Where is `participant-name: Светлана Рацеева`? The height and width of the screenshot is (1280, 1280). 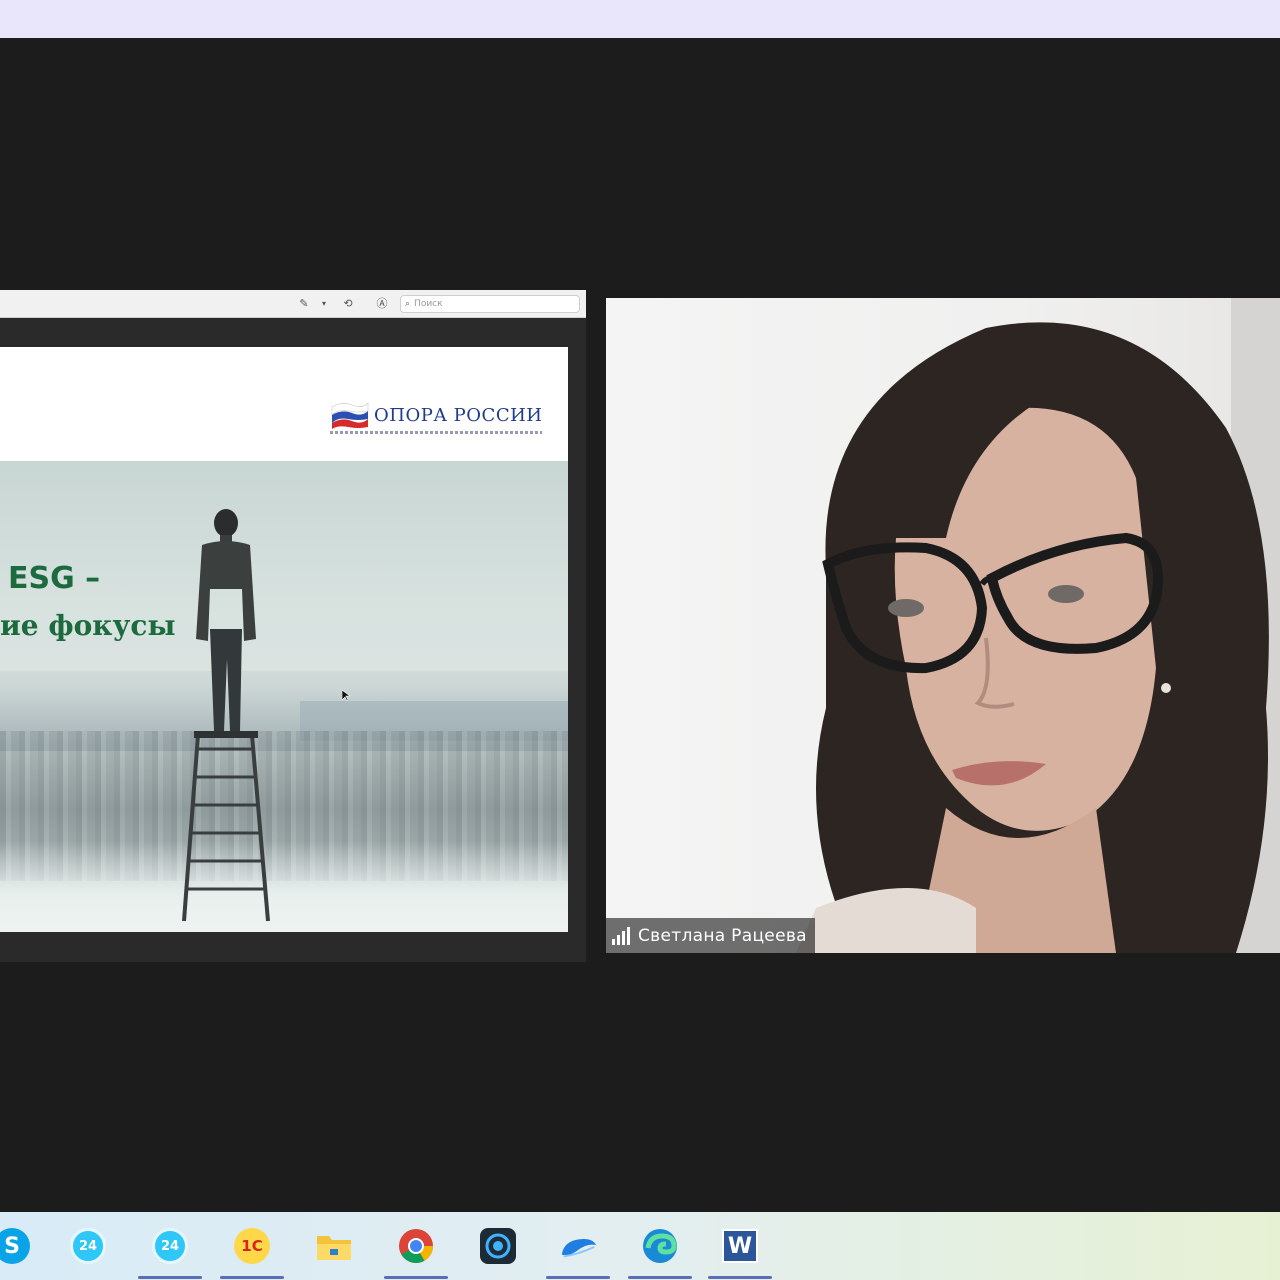
participant-name: Светлана Рацеева is located at coordinates (722, 935).